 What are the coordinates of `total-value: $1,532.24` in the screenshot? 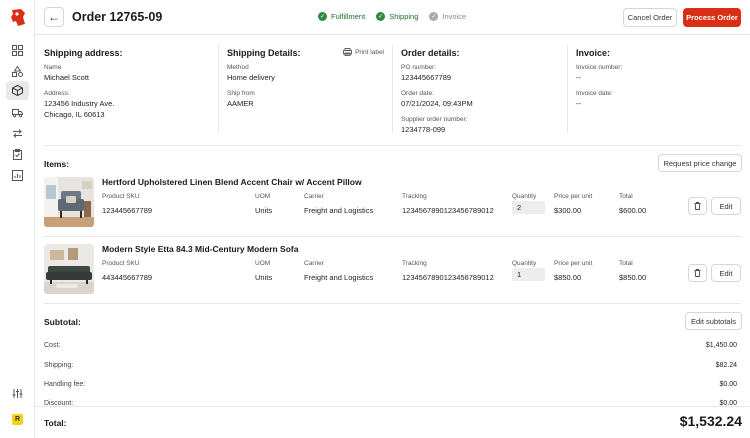 It's located at (710, 421).